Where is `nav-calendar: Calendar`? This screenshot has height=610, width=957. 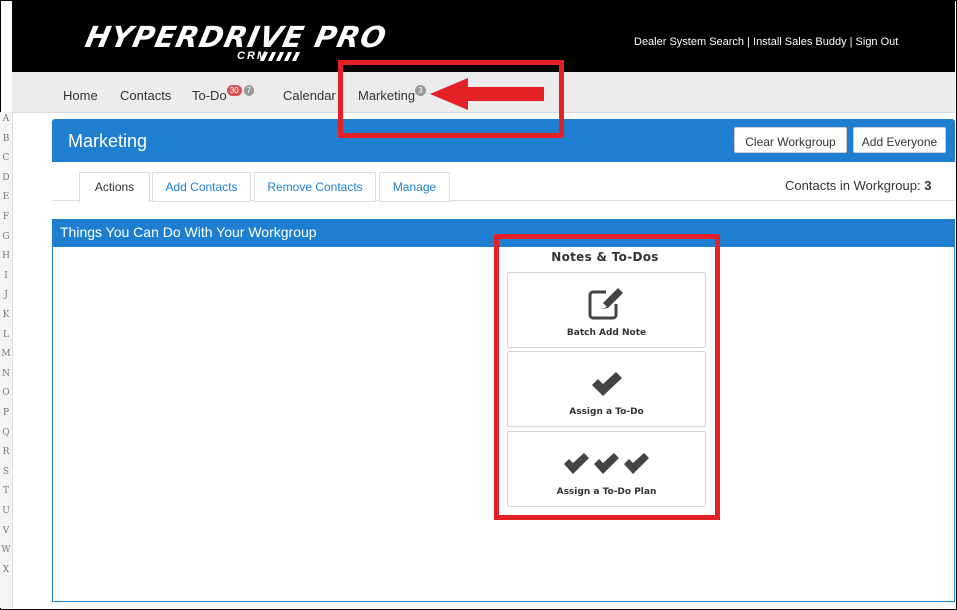 nav-calendar: Calendar is located at coordinates (309, 95).